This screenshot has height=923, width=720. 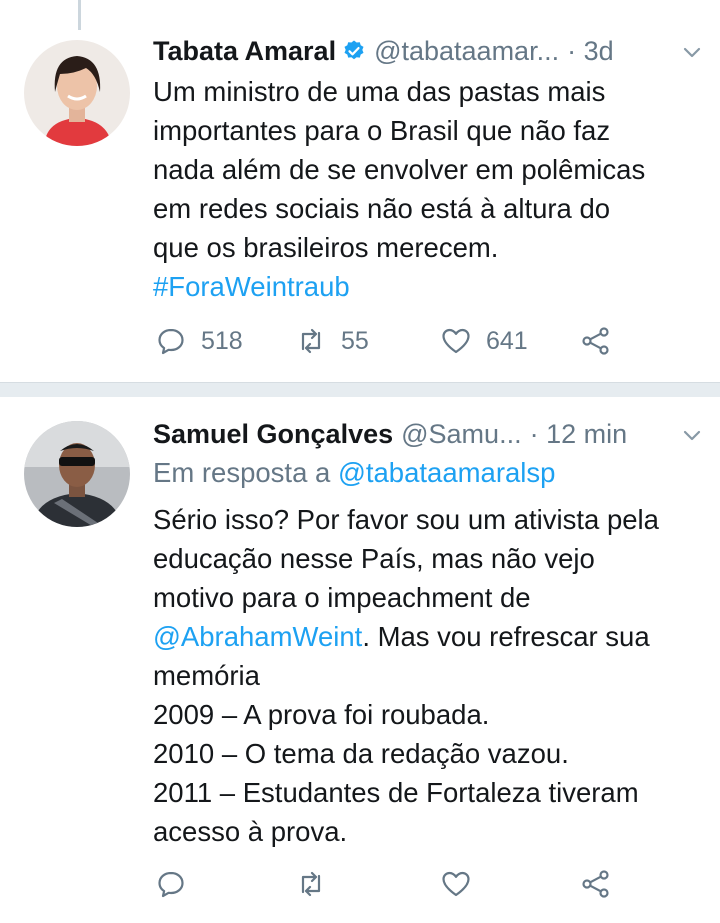 What do you see at coordinates (361, 753) in the screenshot?
I see `tweet-text-line: 2010 – O tema da redação vazou.` at bounding box center [361, 753].